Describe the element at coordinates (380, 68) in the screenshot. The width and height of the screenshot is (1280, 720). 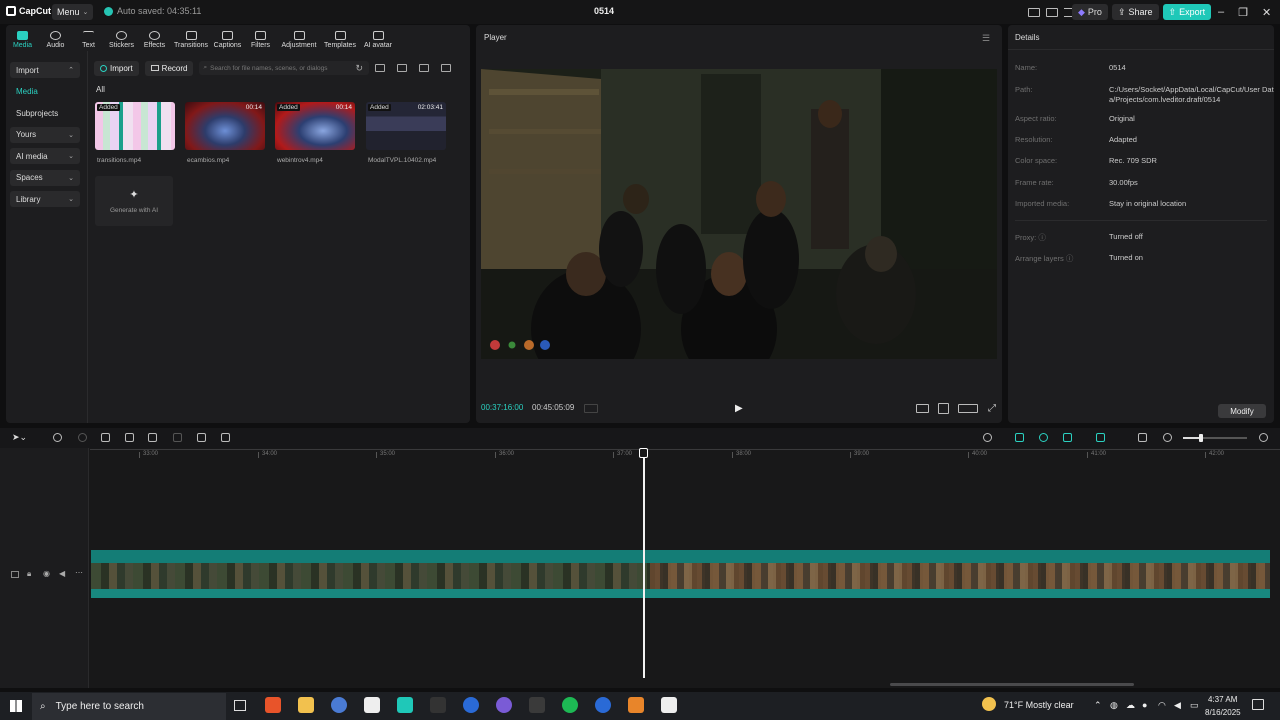
I see `folder-icon` at that location.